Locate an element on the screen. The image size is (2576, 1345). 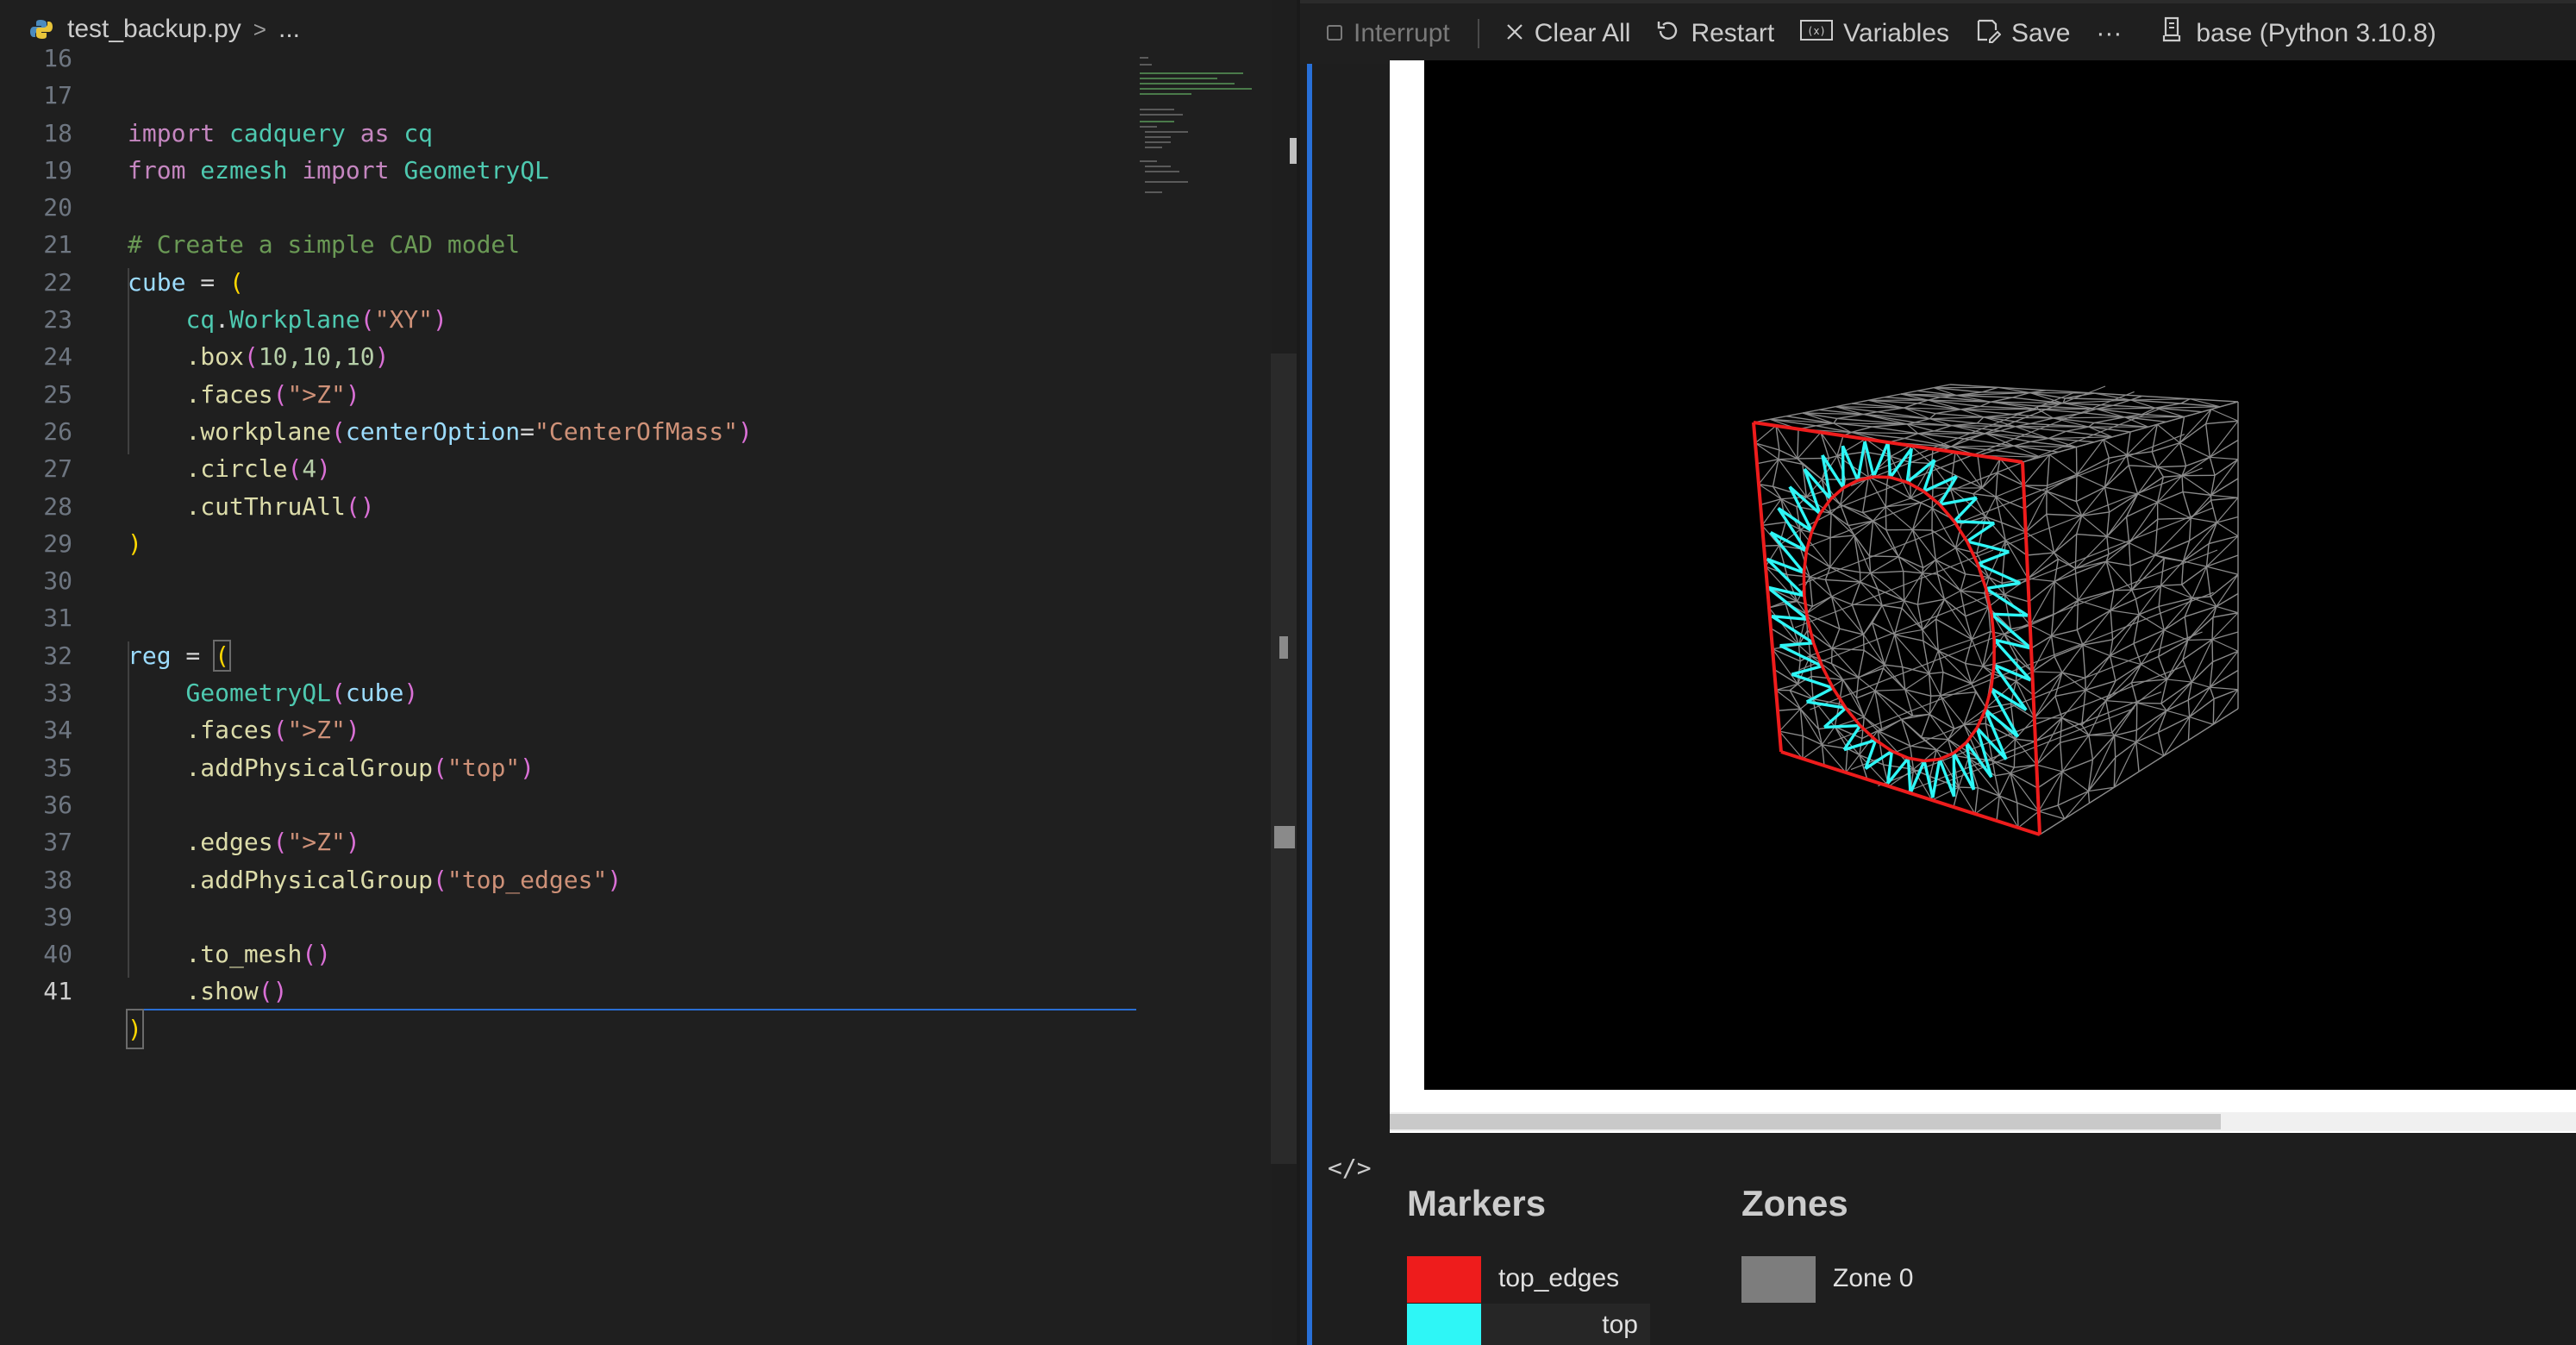
editor-scrollbar is located at coordinates (1284, 758).